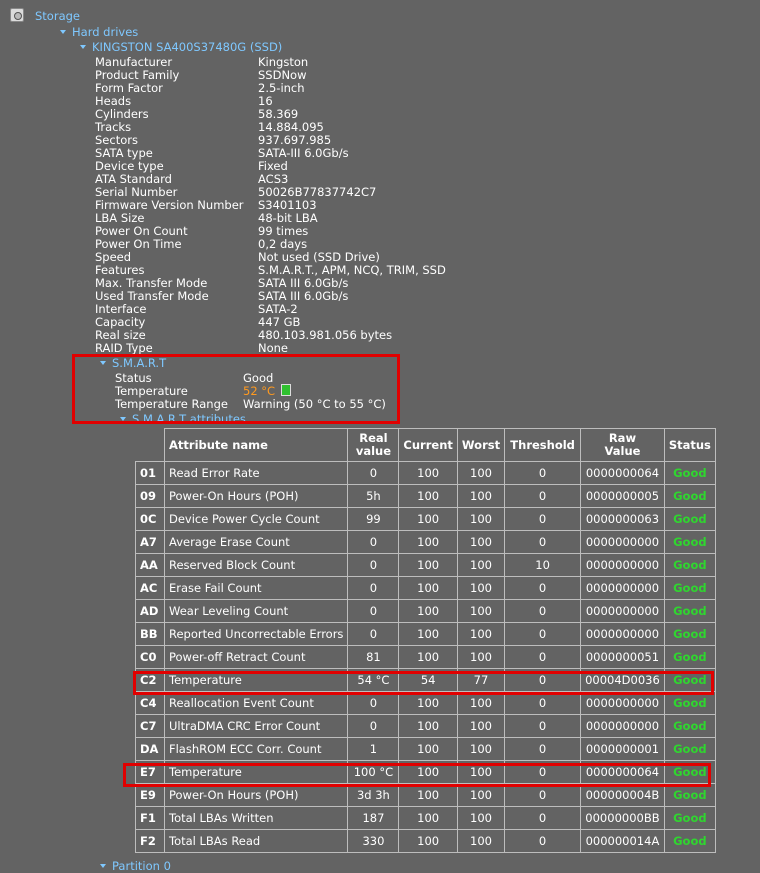 This screenshot has width=760, height=873. What do you see at coordinates (137, 75) in the screenshot?
I see `property-label: Product Family` at bounding box center [137, 75].